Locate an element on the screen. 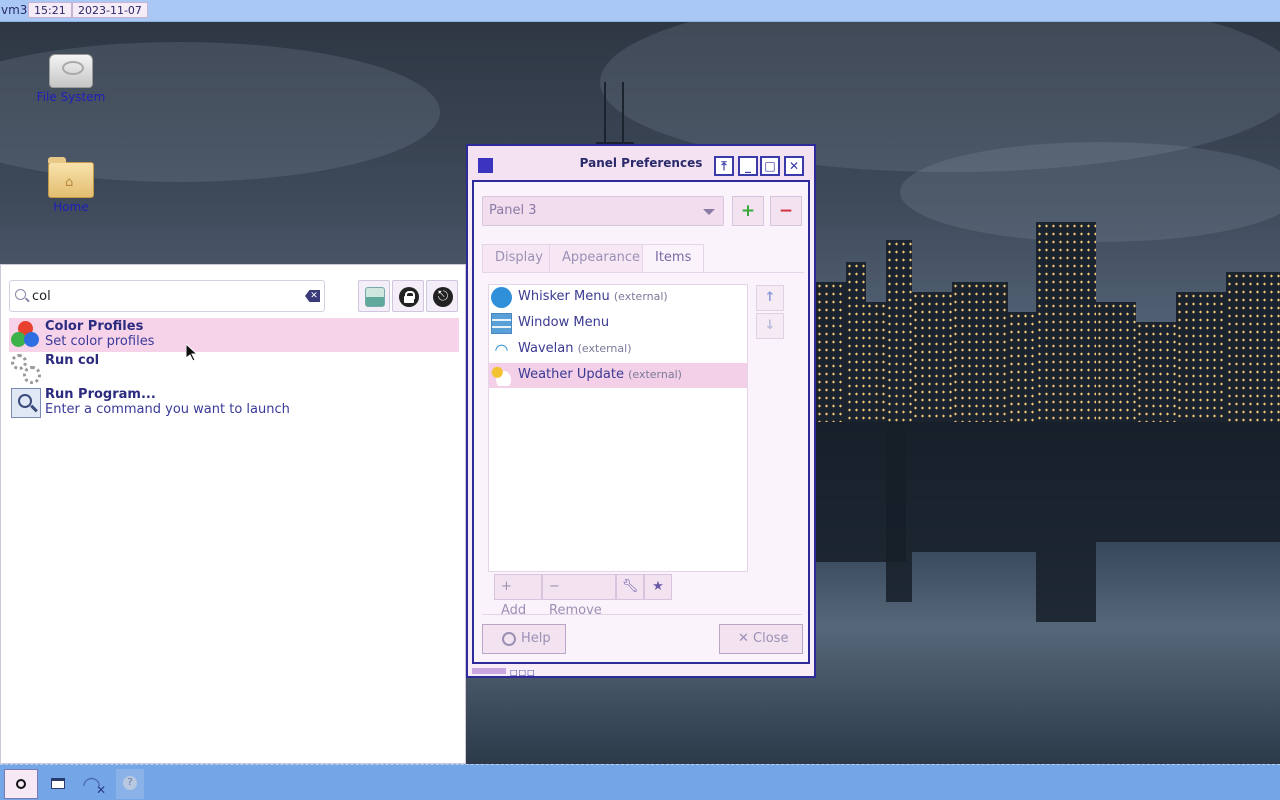 The height and width of the screenshot is (800, 1280). lock-icon is located at coordinates (409, 297).